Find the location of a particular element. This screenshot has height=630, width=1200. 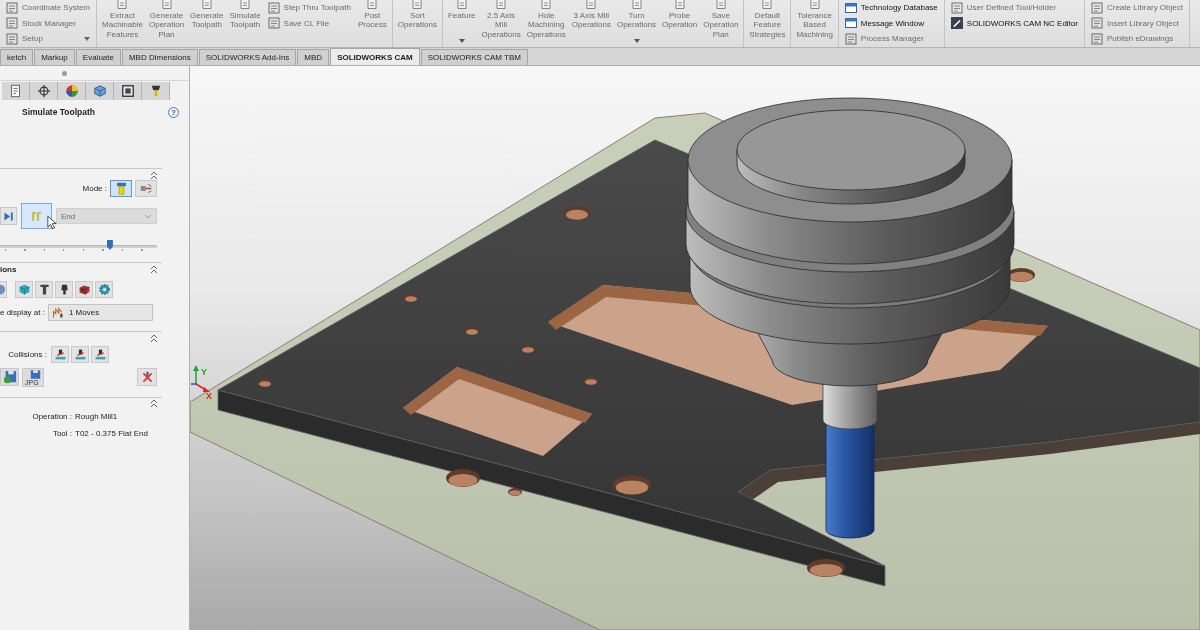

section-heading: ions is located at coordinates (8, 269).